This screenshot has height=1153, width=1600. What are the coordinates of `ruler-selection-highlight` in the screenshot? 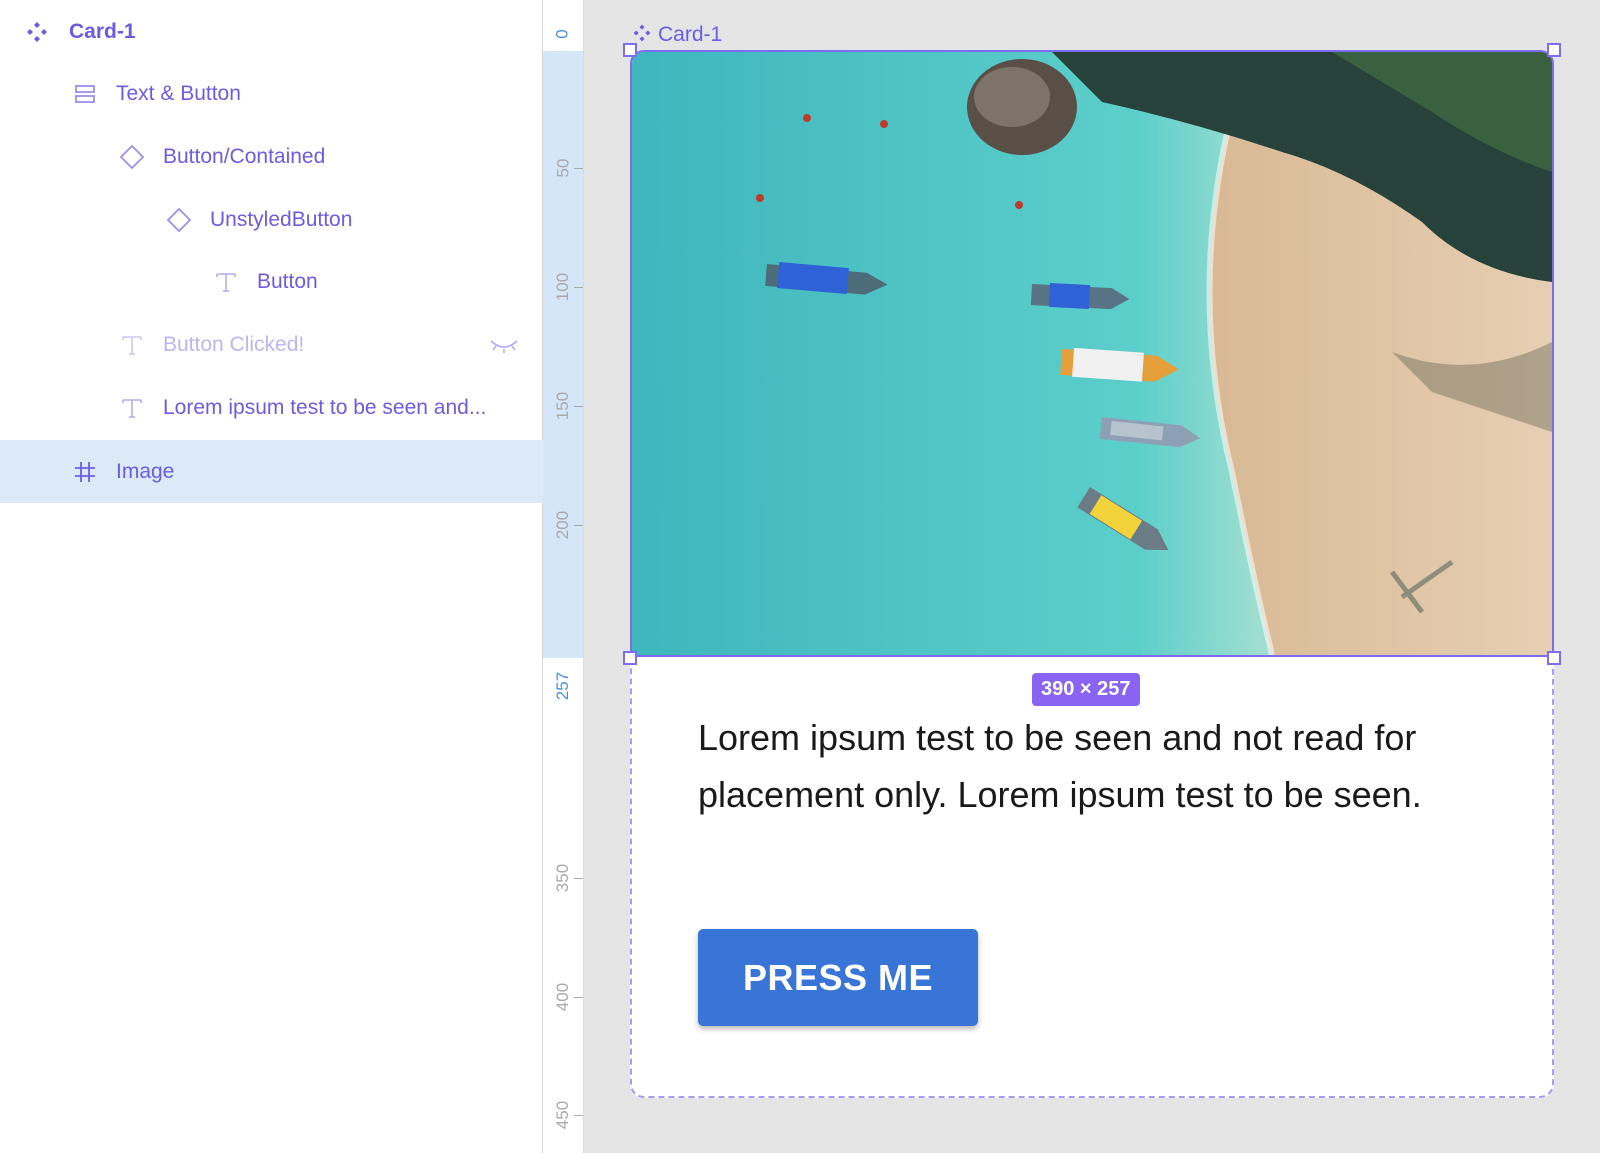 It's located at (563, 354).